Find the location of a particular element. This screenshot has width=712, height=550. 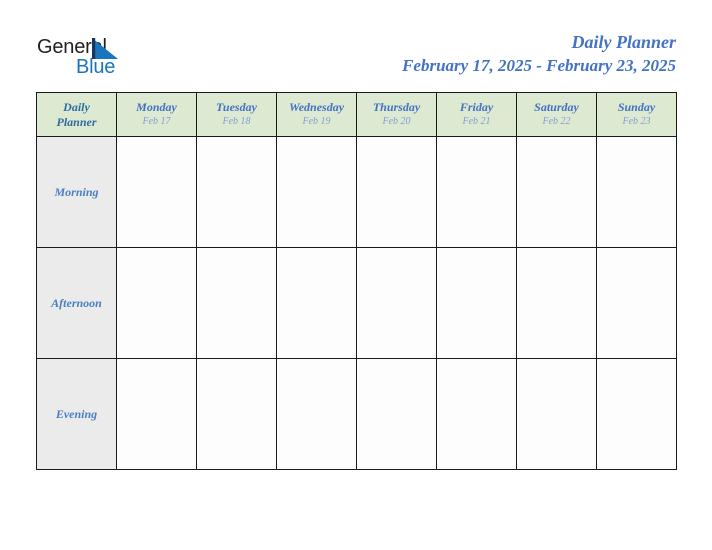

day-header-wednesday: Wednesday Feb 19 is located at coordinates (316, 114).